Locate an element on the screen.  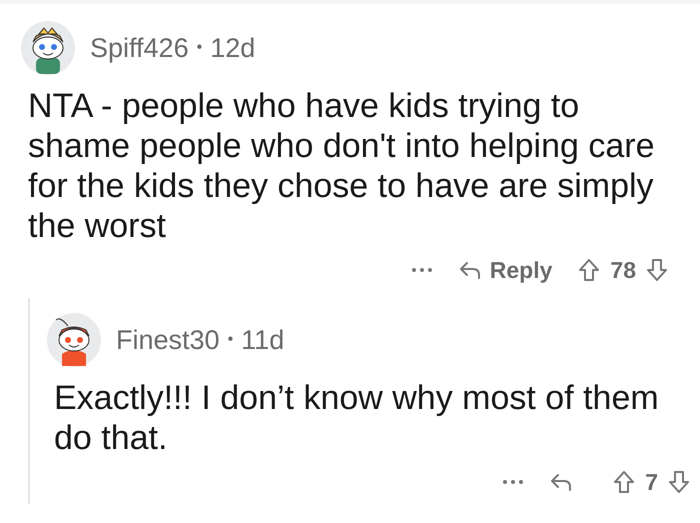
comment-age: 12d is located at coordinates (233, 48).